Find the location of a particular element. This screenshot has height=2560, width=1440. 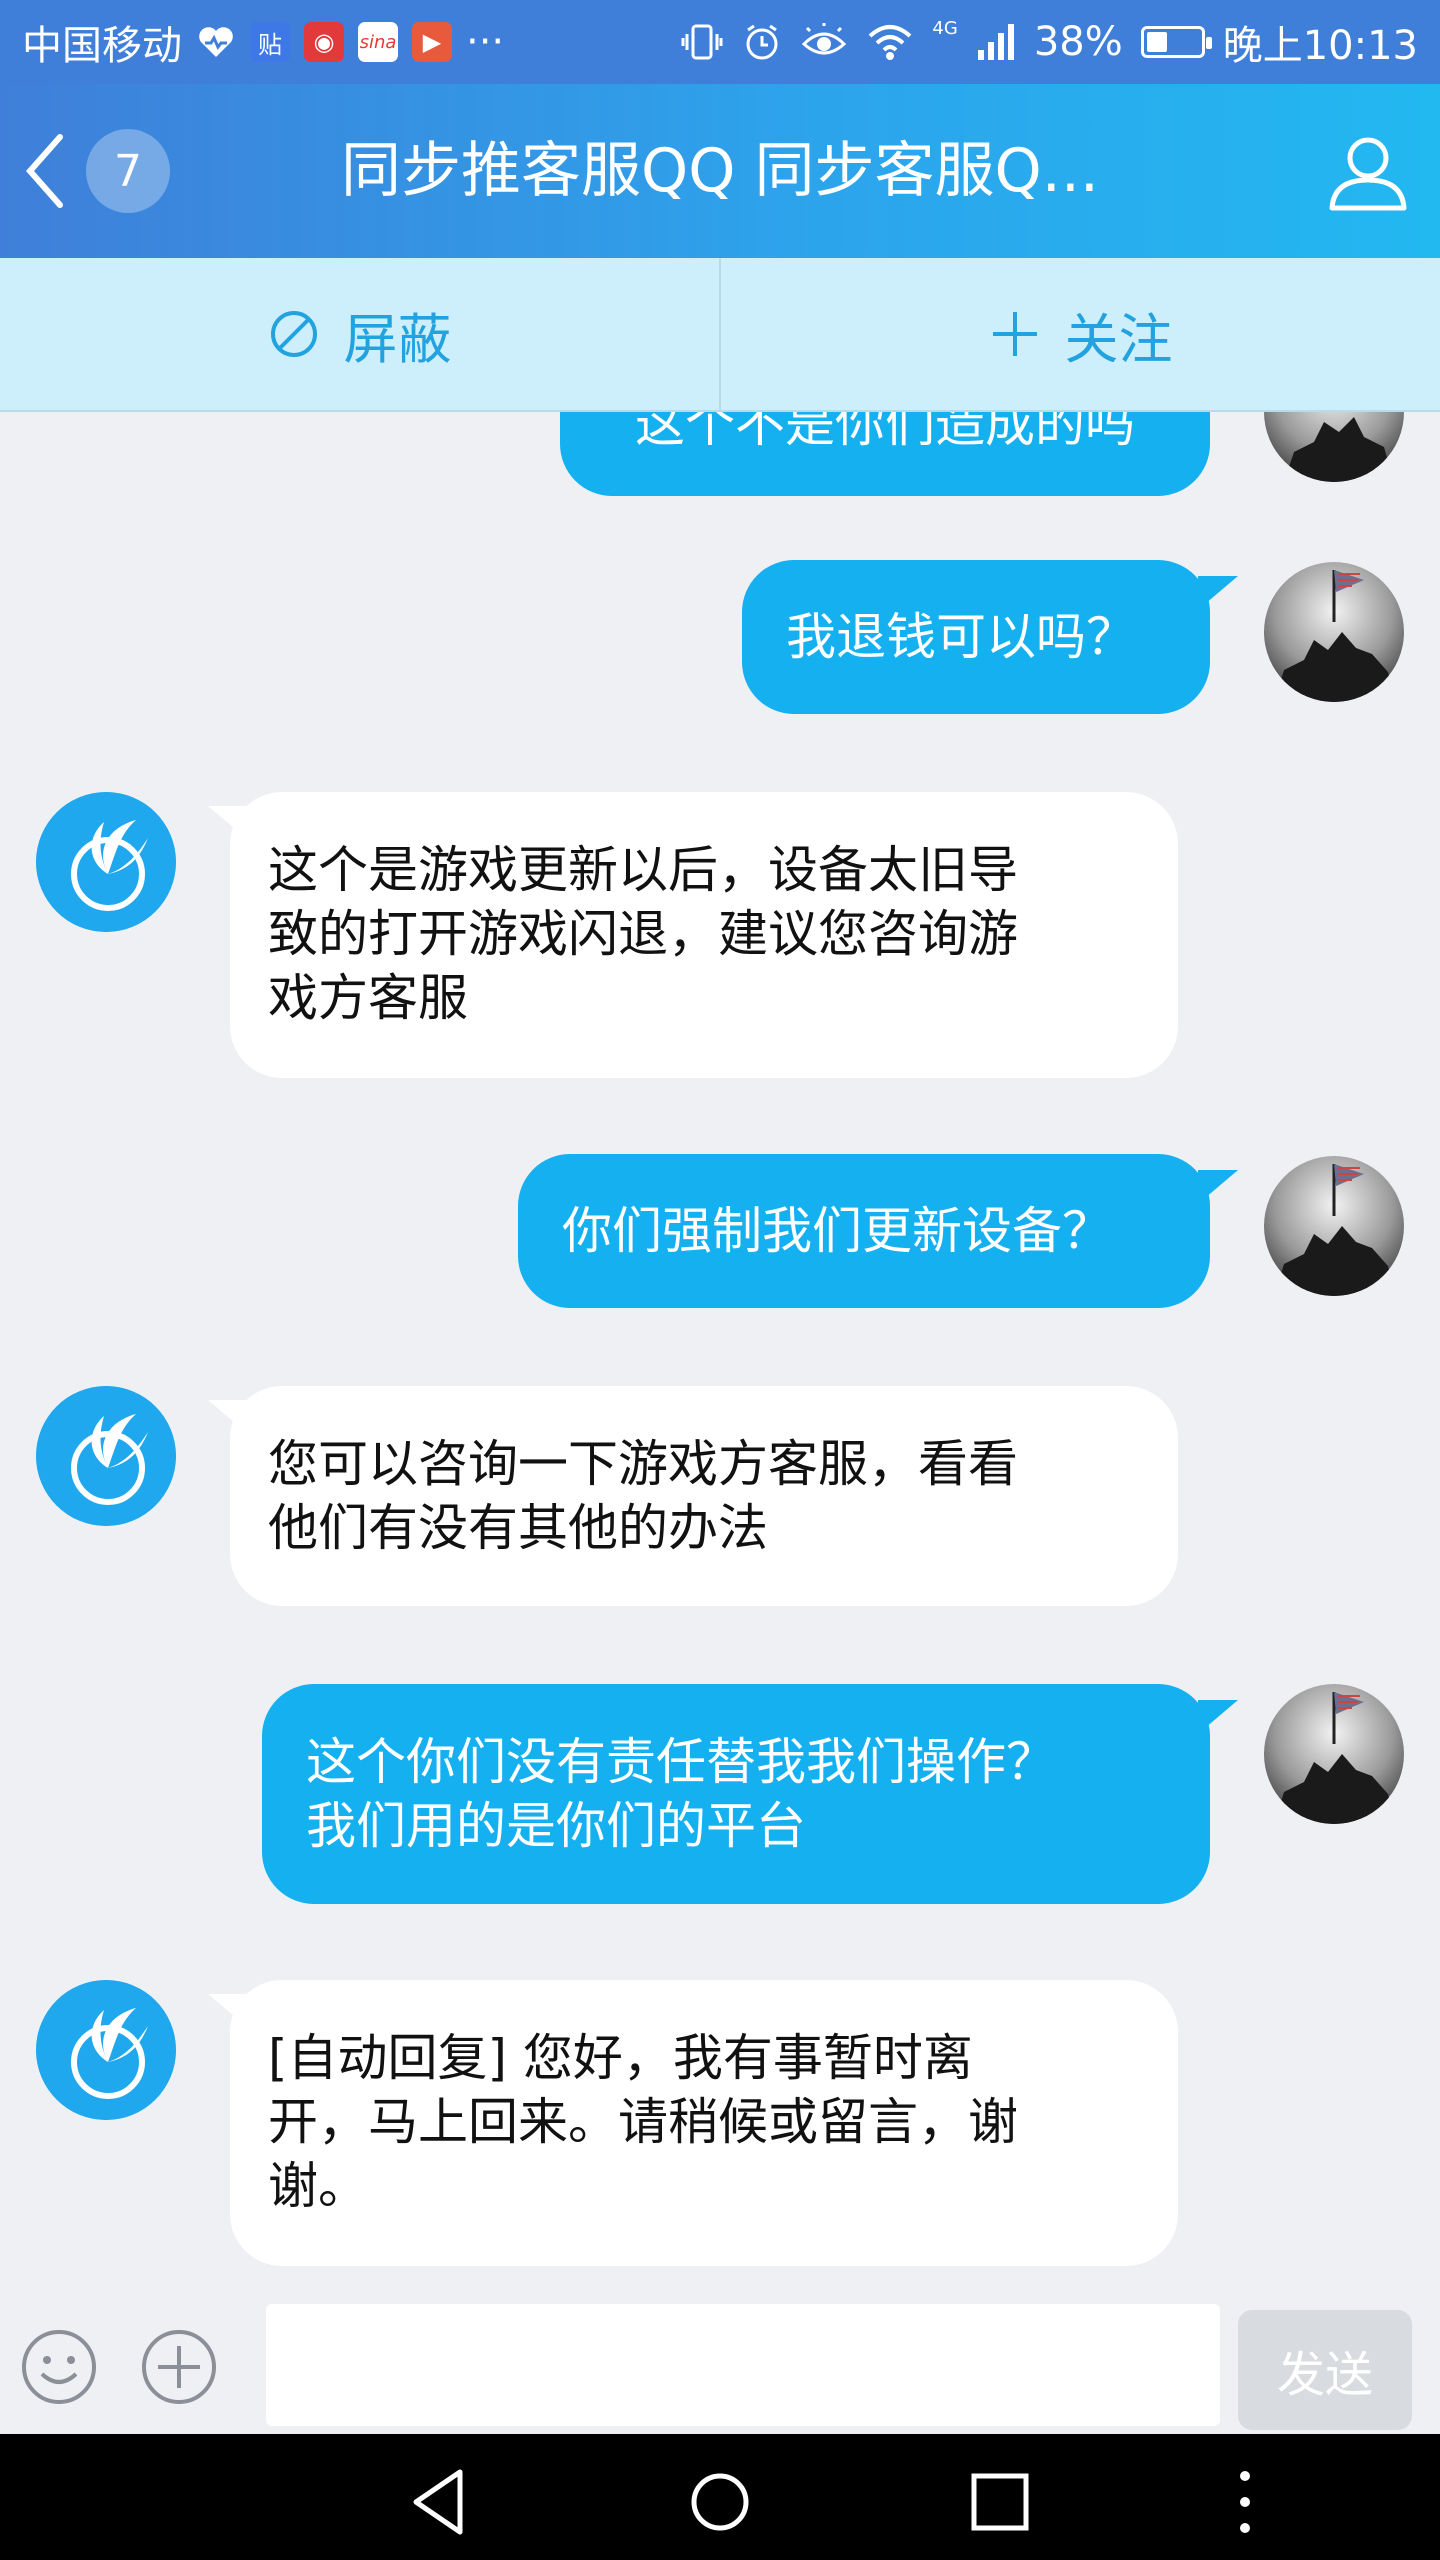

nav-home-button is located at coordinates (720, 2502).